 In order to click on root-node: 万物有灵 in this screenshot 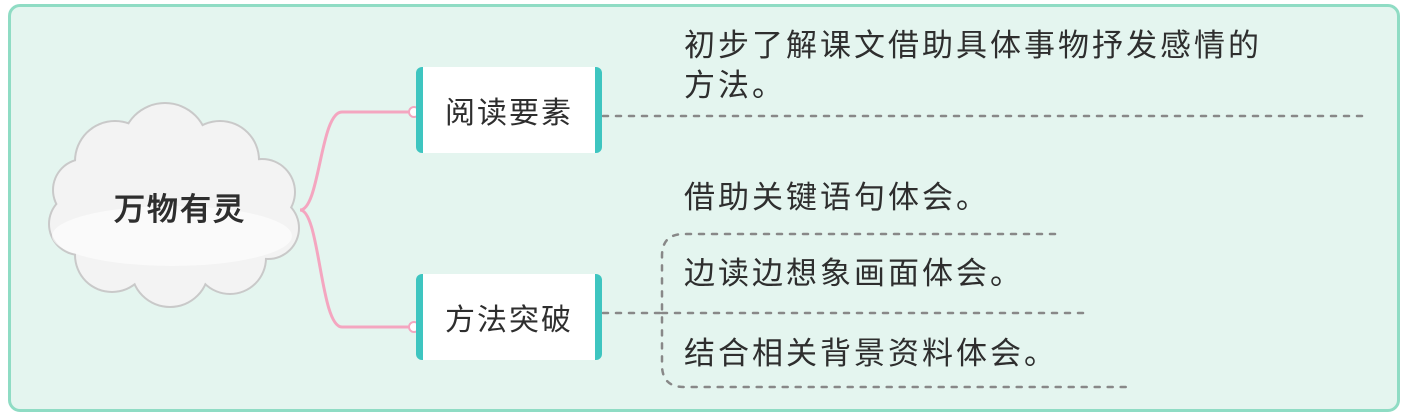, I will do `click(180, 210)`.